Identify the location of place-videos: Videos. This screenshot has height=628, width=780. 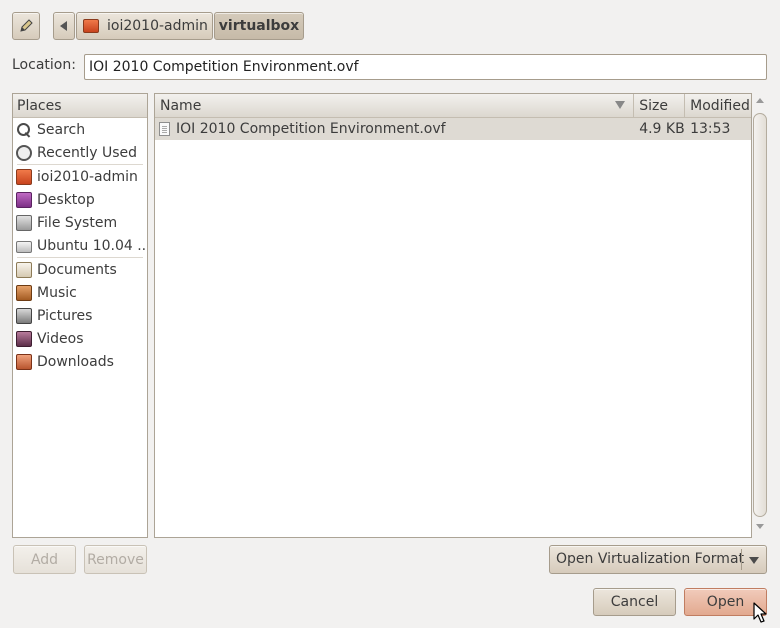
(80, 338).